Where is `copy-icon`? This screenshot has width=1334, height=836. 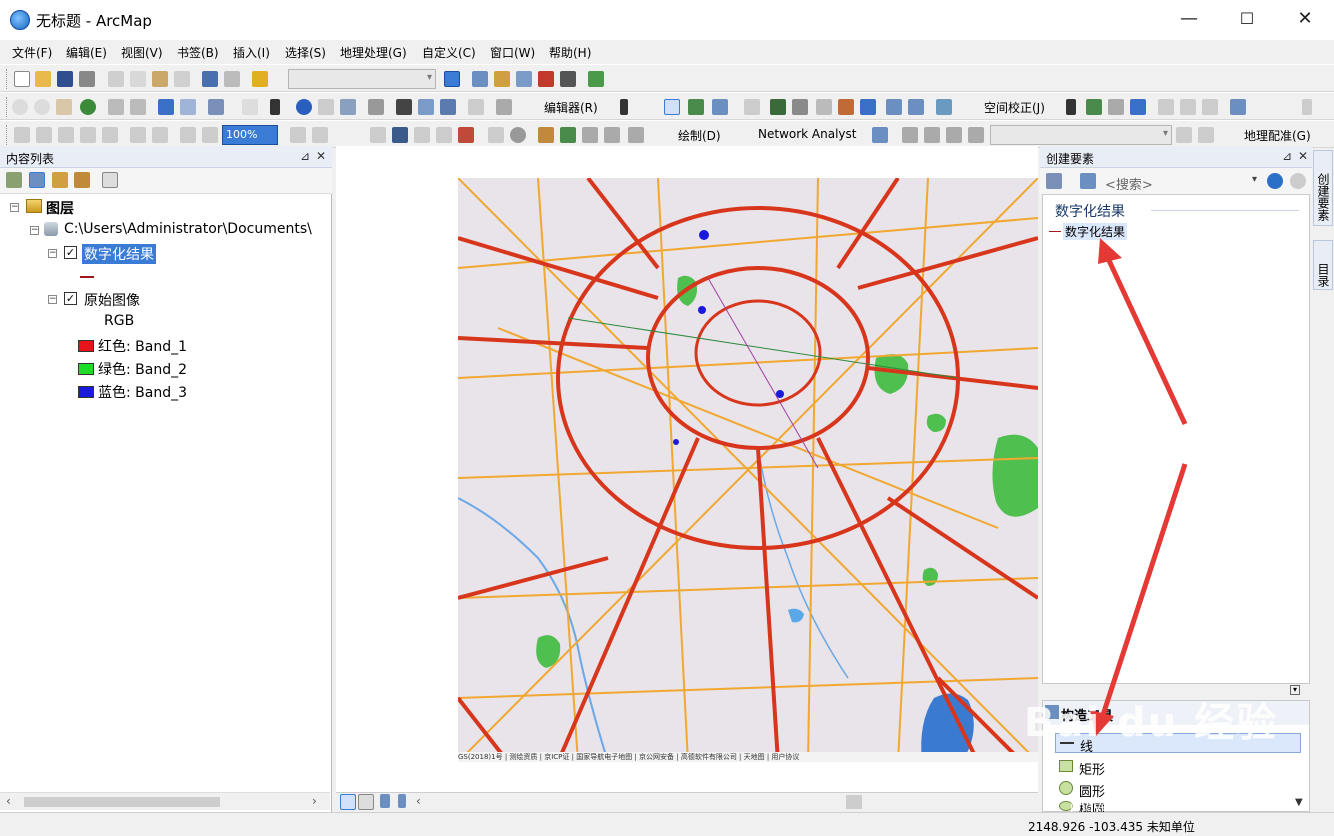 copy-icon is located at coordinates (138, 79).